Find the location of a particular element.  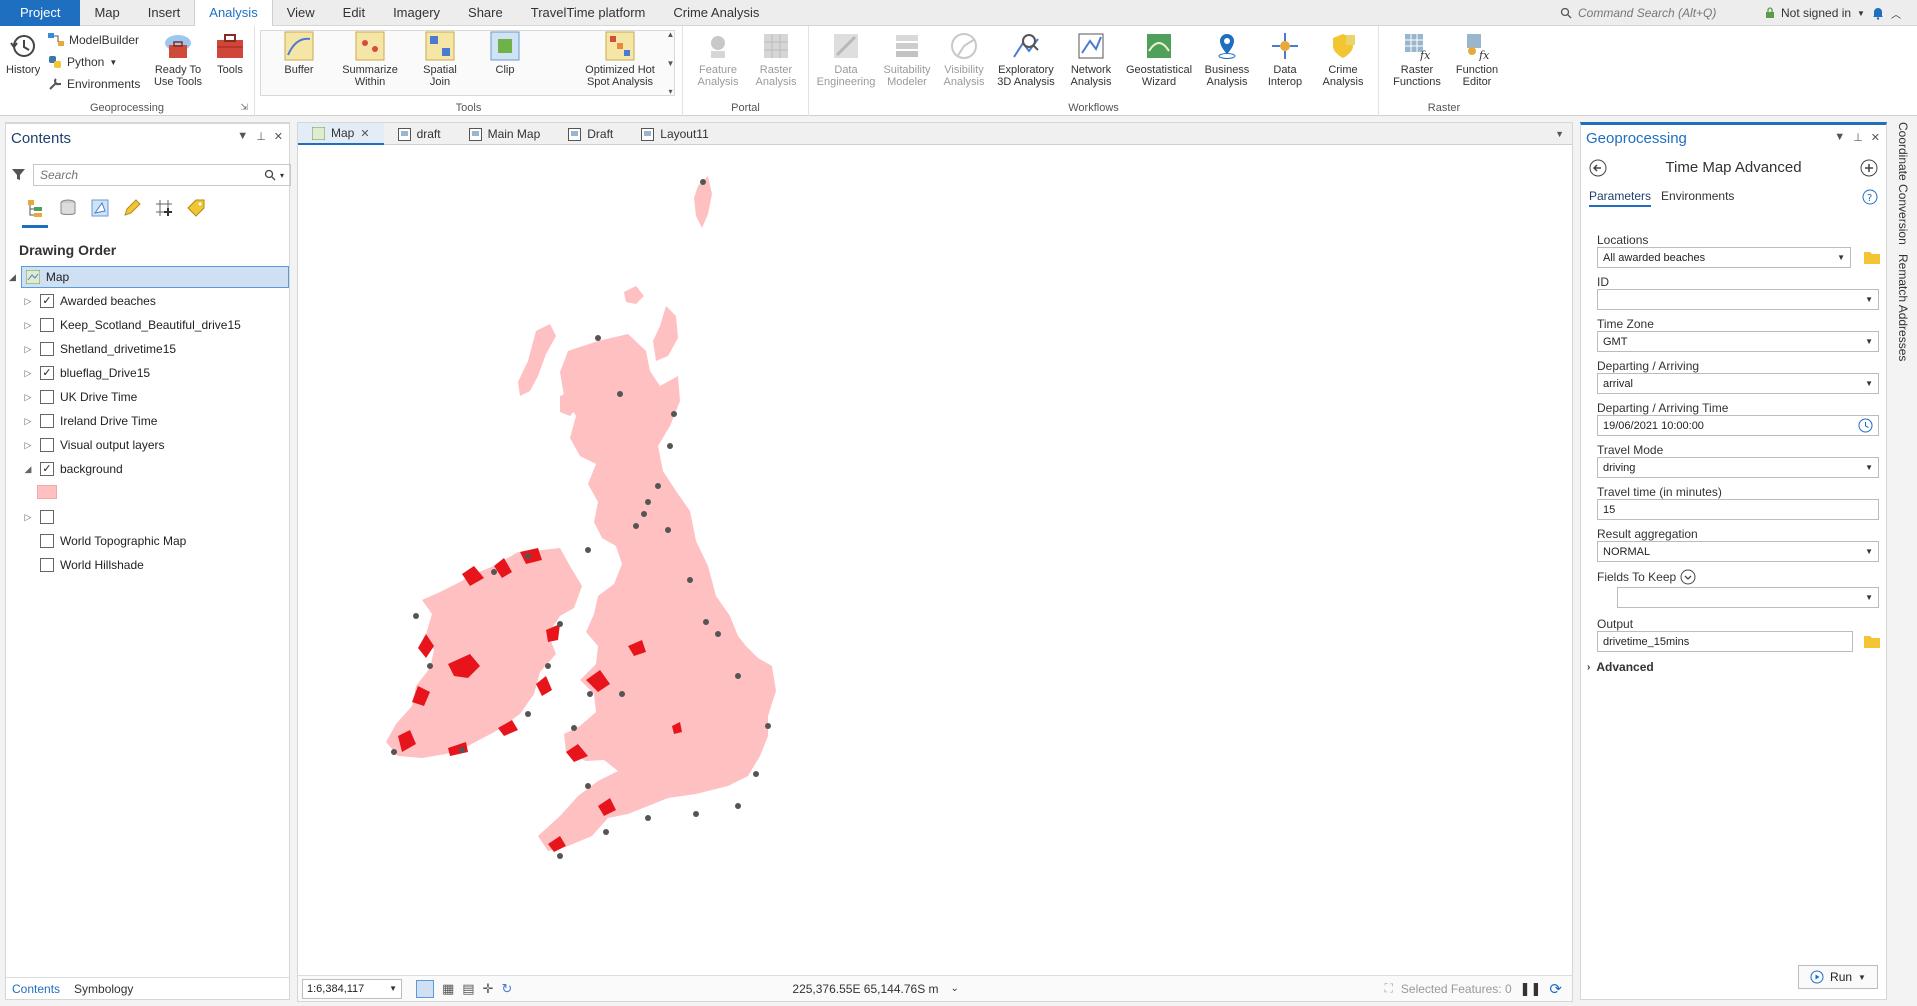

chevron-up-icon: ▲ is located at coordinates (670, 34).